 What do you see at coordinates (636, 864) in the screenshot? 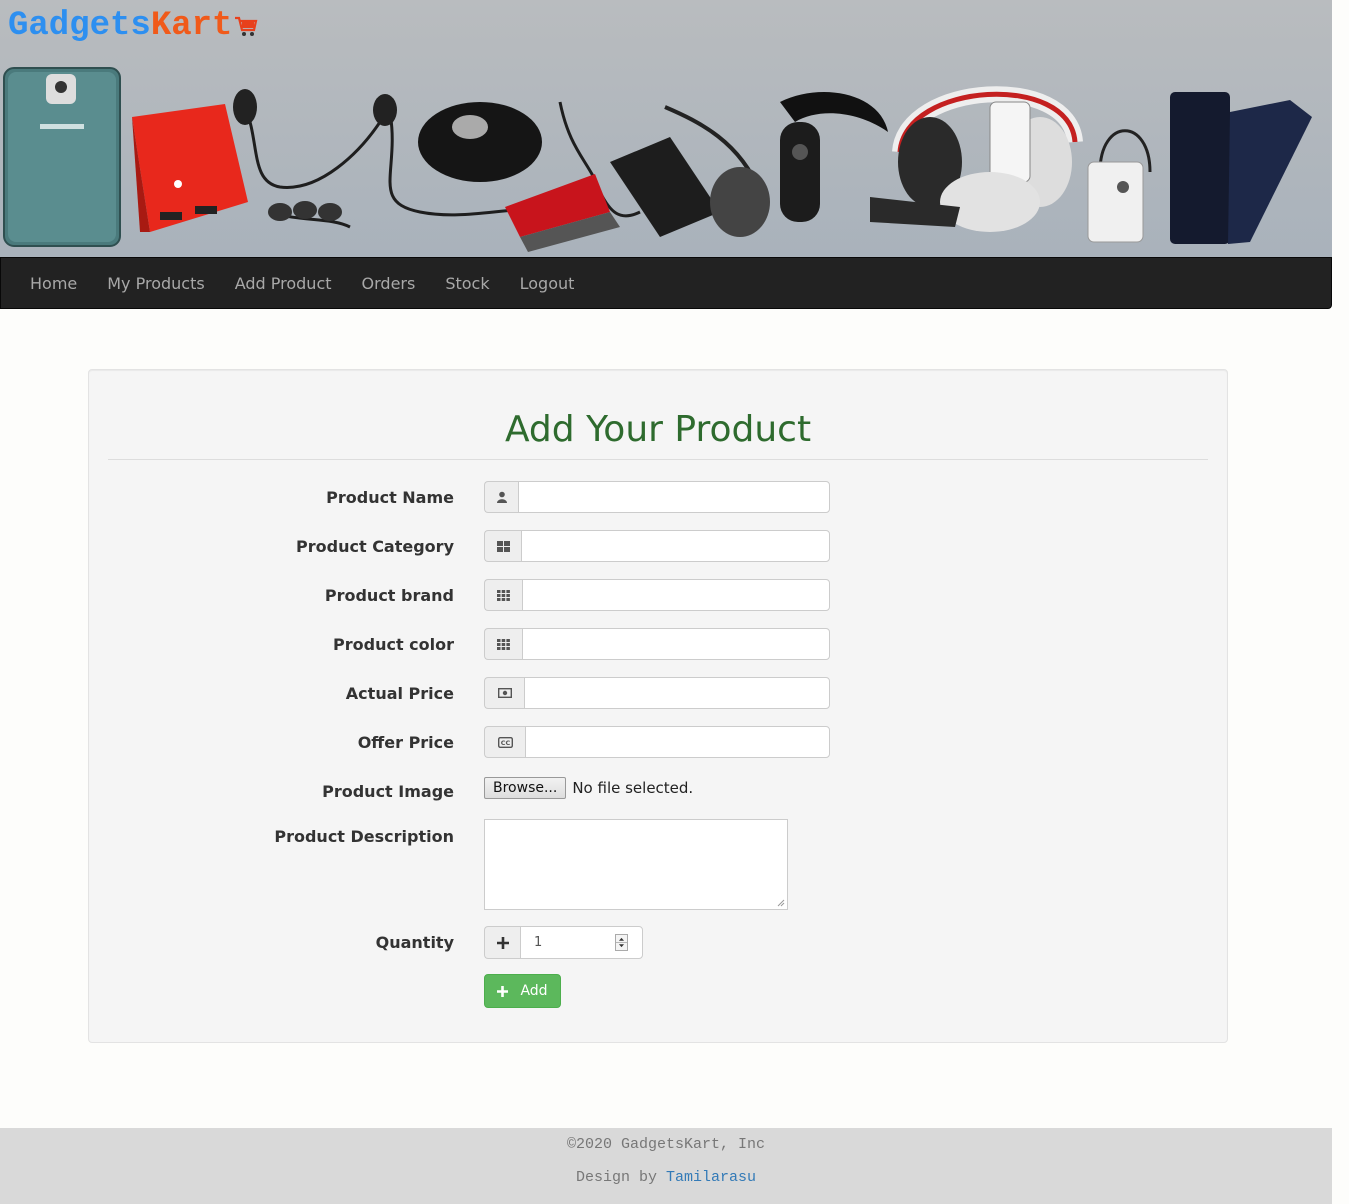
I see `product-description-textarea` at bounding box center [636, 864].